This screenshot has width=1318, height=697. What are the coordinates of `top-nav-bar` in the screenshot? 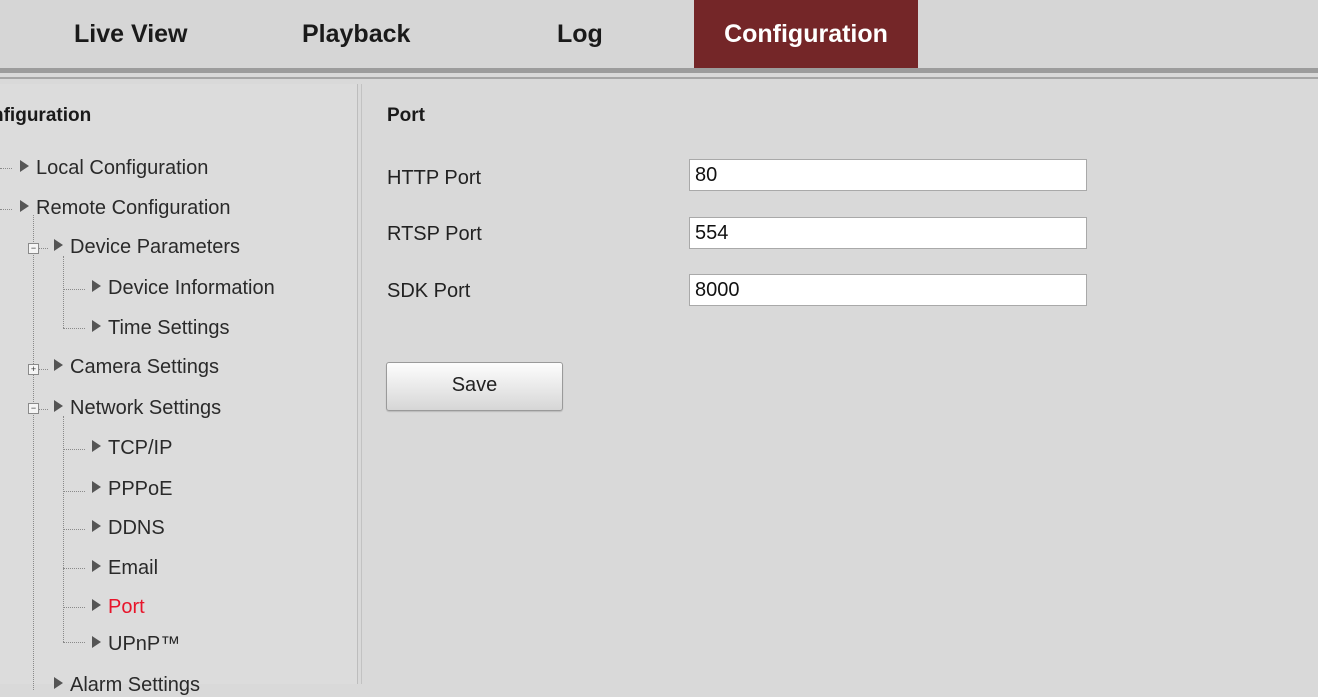 It's located at (659, 34).